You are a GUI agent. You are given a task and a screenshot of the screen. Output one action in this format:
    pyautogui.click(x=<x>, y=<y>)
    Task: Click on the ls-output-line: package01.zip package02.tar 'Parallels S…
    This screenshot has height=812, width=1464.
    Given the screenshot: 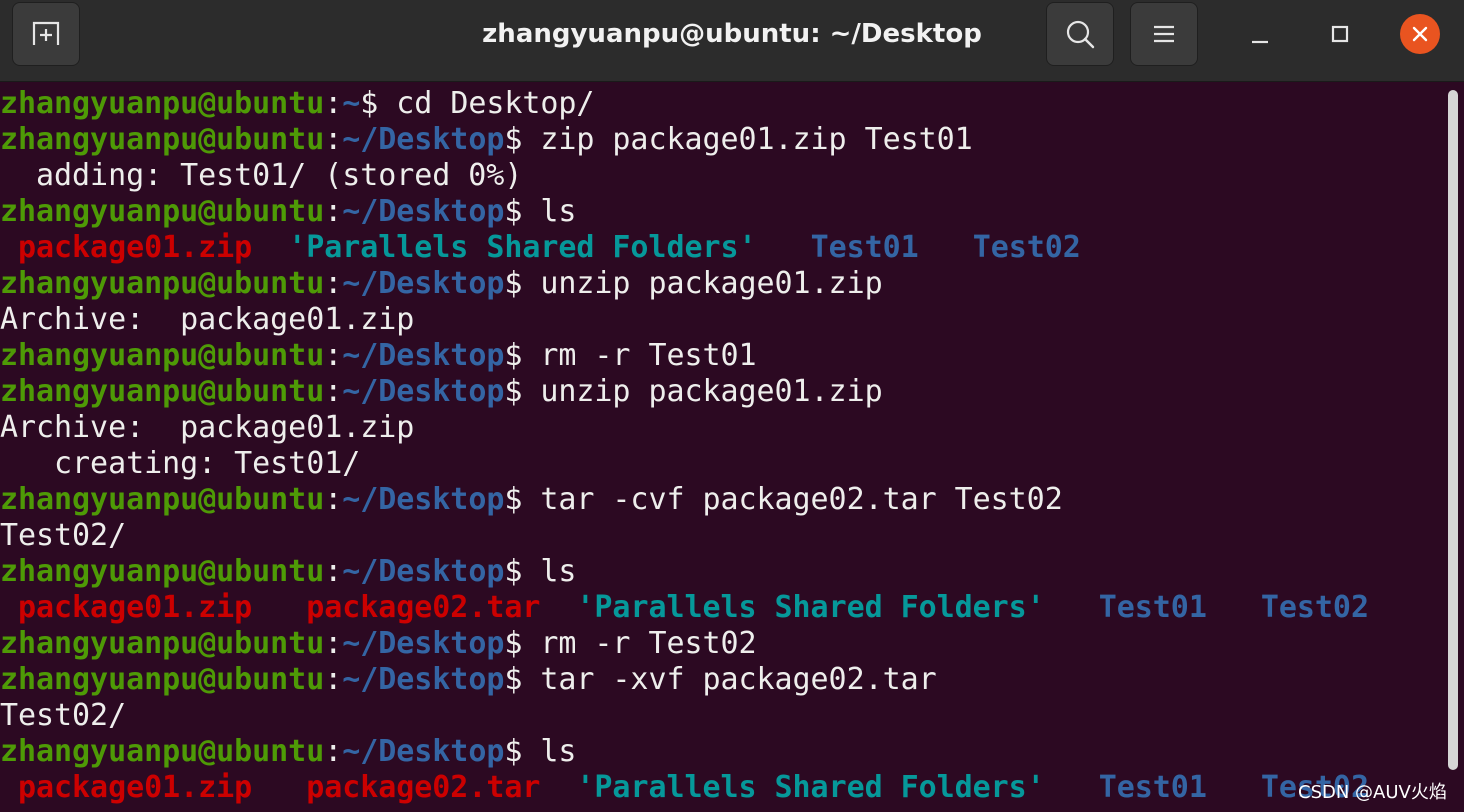 What is the action you would take?
    pyautogui.click(x=722, y=788)
    